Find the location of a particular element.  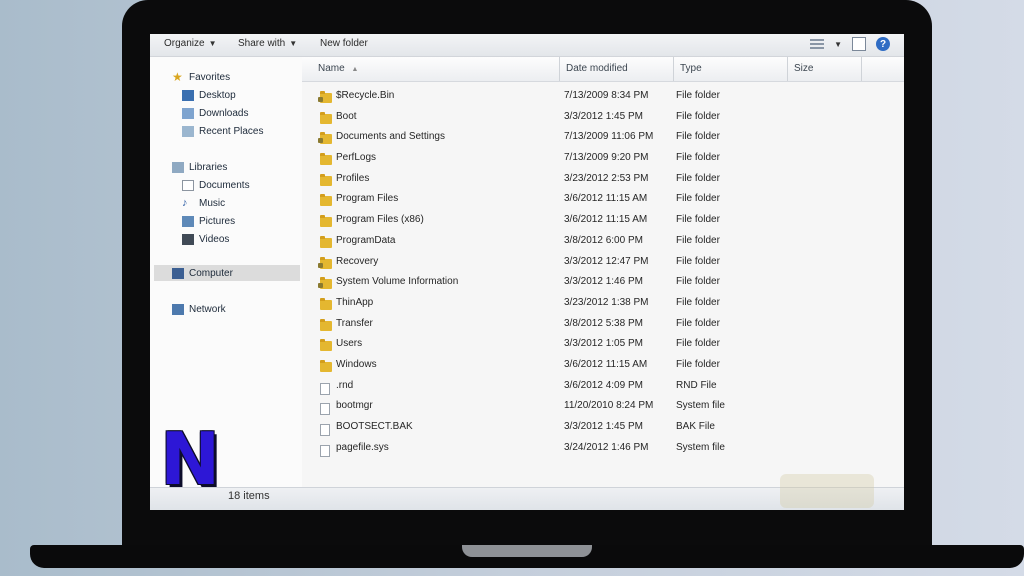

nav-network: Network is located at coordinates (199, 309).